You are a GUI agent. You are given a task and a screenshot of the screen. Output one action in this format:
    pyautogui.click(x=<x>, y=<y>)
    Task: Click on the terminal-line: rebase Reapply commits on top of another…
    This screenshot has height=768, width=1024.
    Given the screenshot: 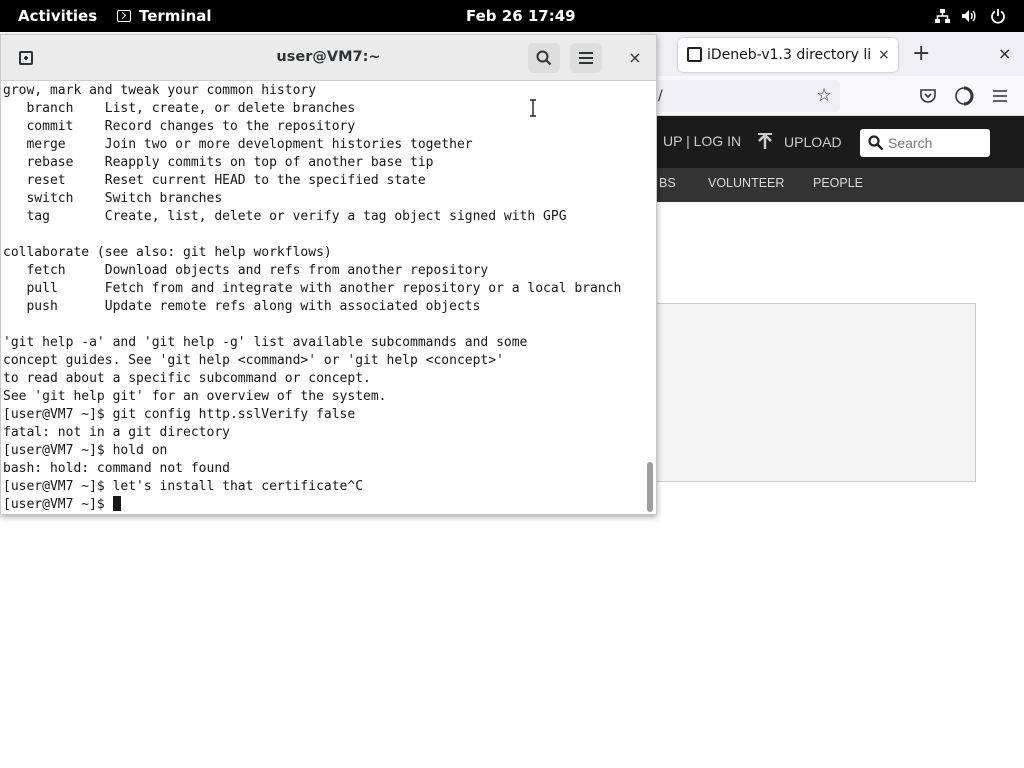 What is the action you would take?
    pyautogui.click(x=218, y=162)
    